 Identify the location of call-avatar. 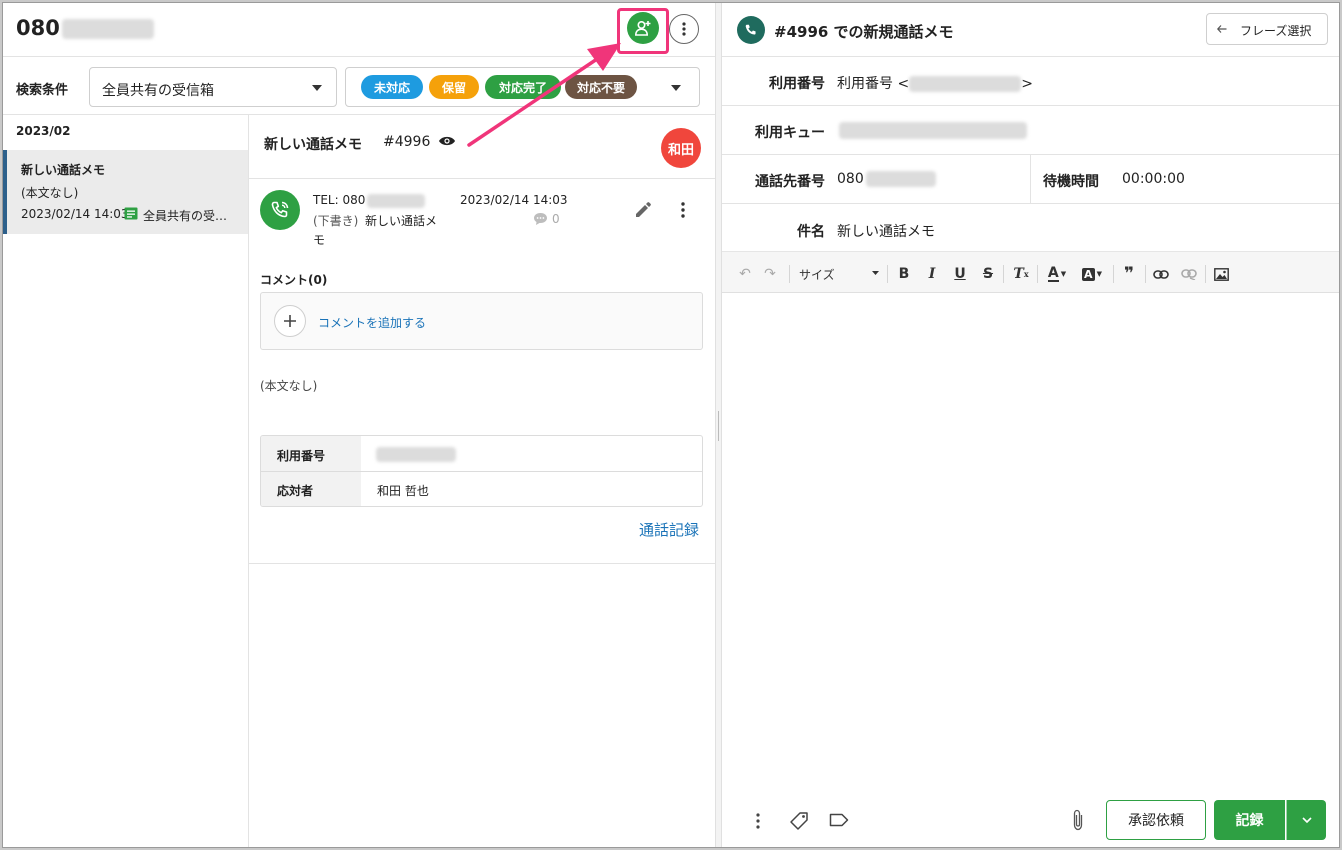
(280, 210).